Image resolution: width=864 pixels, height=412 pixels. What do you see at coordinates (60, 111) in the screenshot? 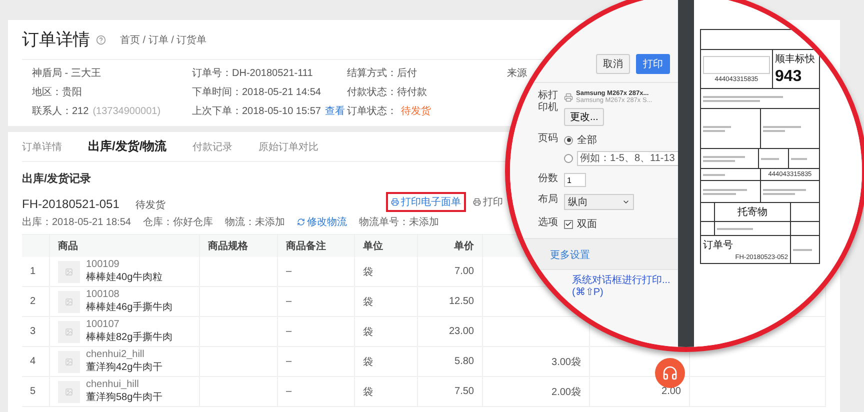
I see `info-text: 联系人：212` at bounding box center [60, 111].